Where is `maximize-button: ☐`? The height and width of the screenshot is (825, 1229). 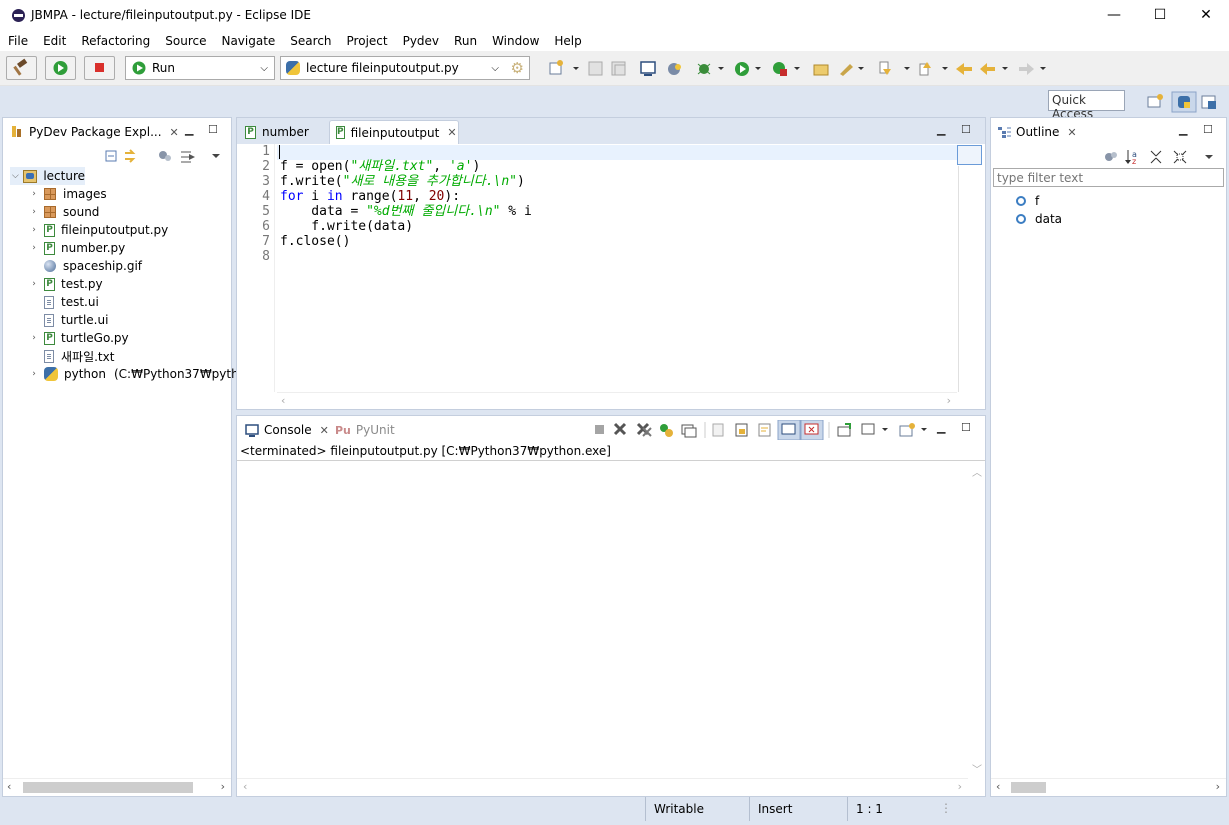
maximize-button: ☐ is located at coordinates (1160, 15).